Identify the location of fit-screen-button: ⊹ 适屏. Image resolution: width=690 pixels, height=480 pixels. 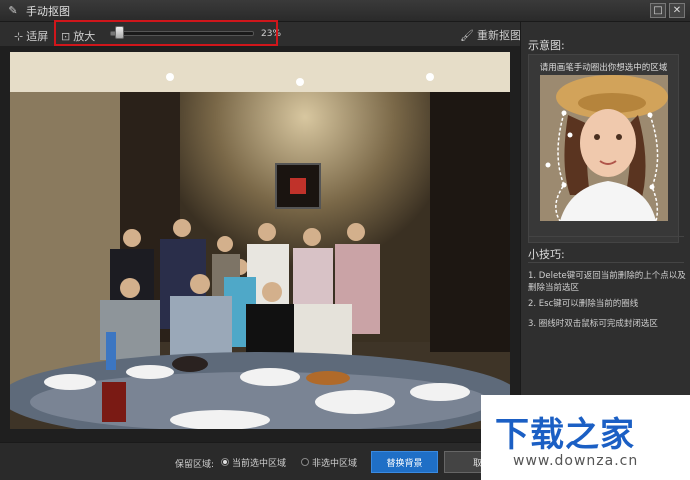
(31, 36).